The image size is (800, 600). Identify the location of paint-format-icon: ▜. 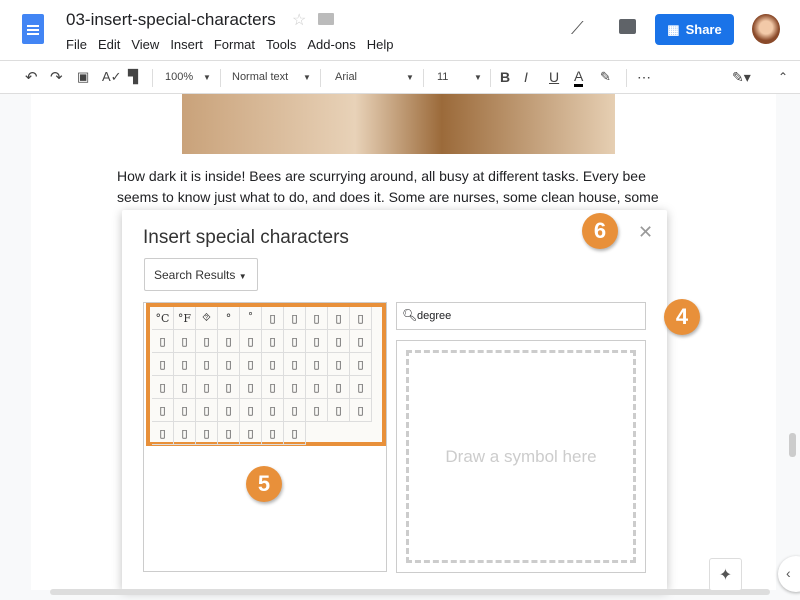
(133, 77).